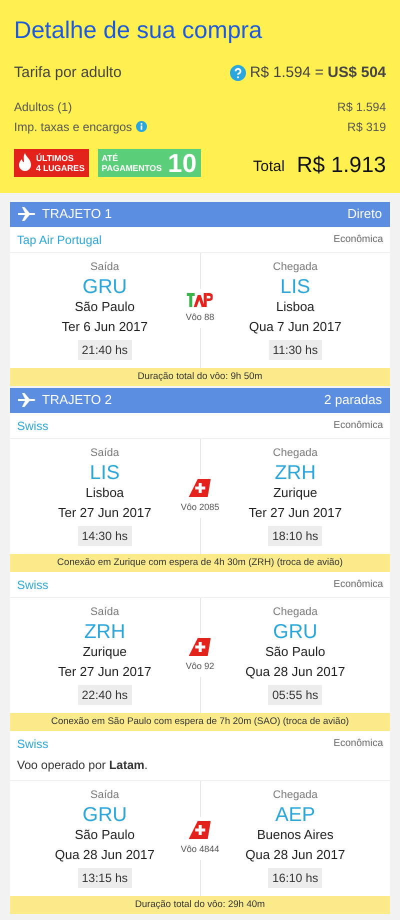 The image size is (400, 920). I want to click on route-stops: Direto, so click(364, 214).